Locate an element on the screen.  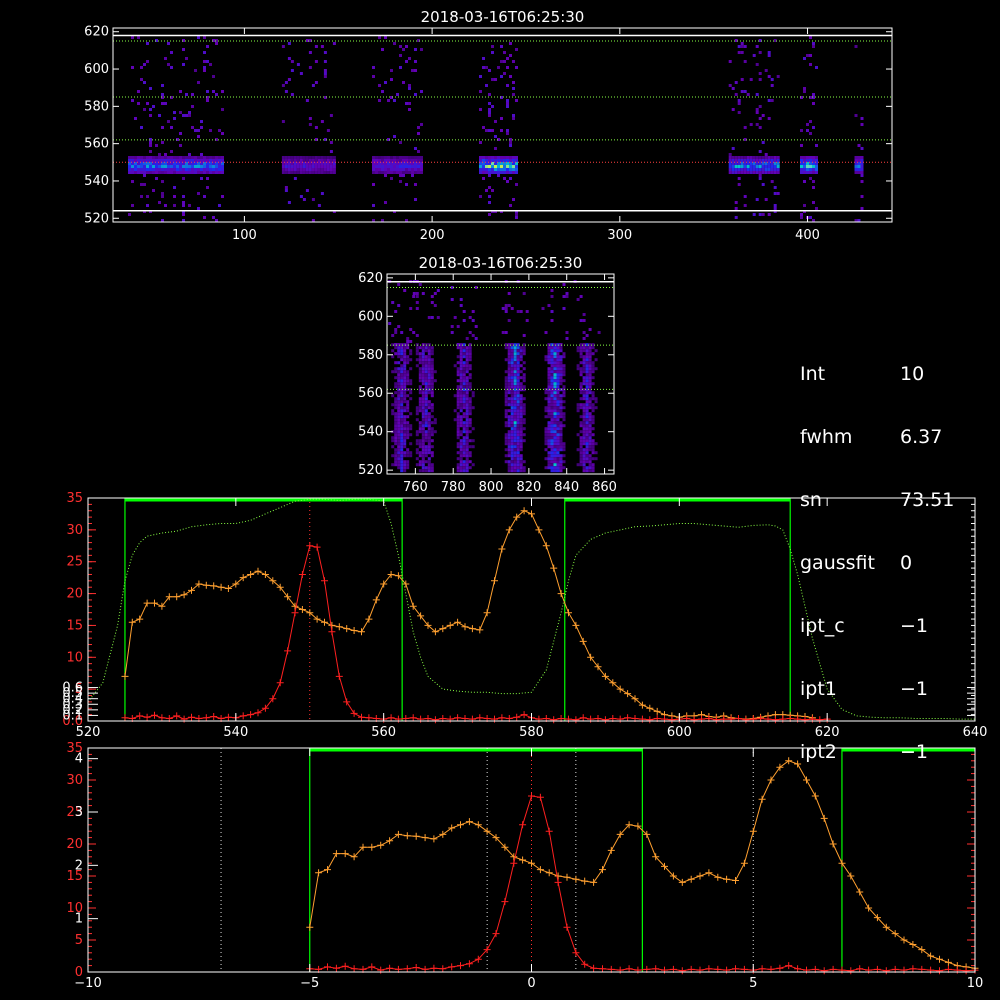
panel-spectrum-upper-xtick-label: 640 is located at coordinates (975, 732).